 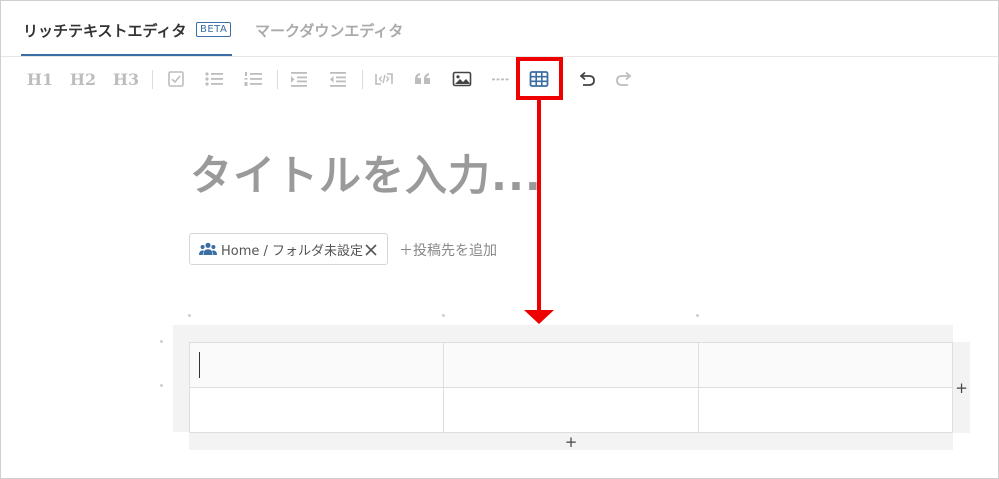 I want to click on redo-button, so click(x=624, y=79).